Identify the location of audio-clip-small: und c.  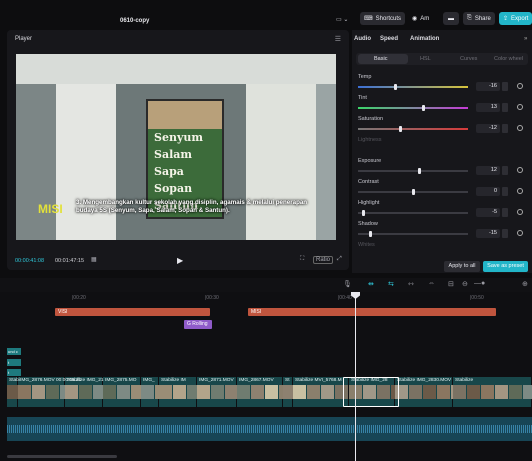
(14, 351).